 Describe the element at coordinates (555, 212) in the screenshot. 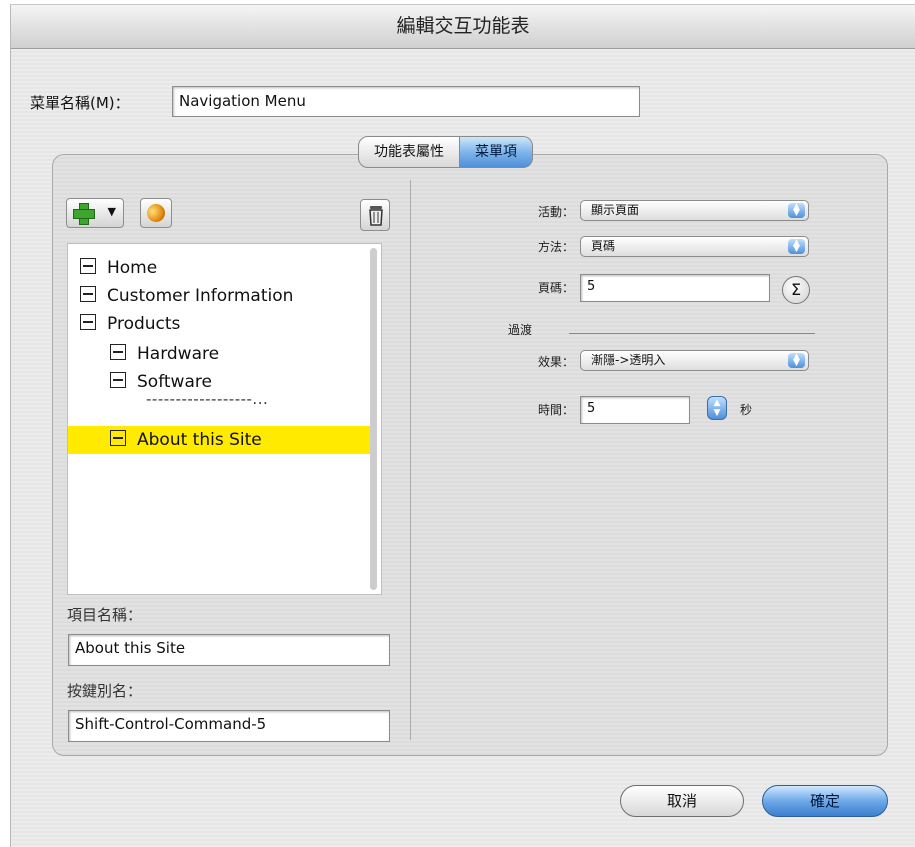

I see `action-label: 活動：` at that location.